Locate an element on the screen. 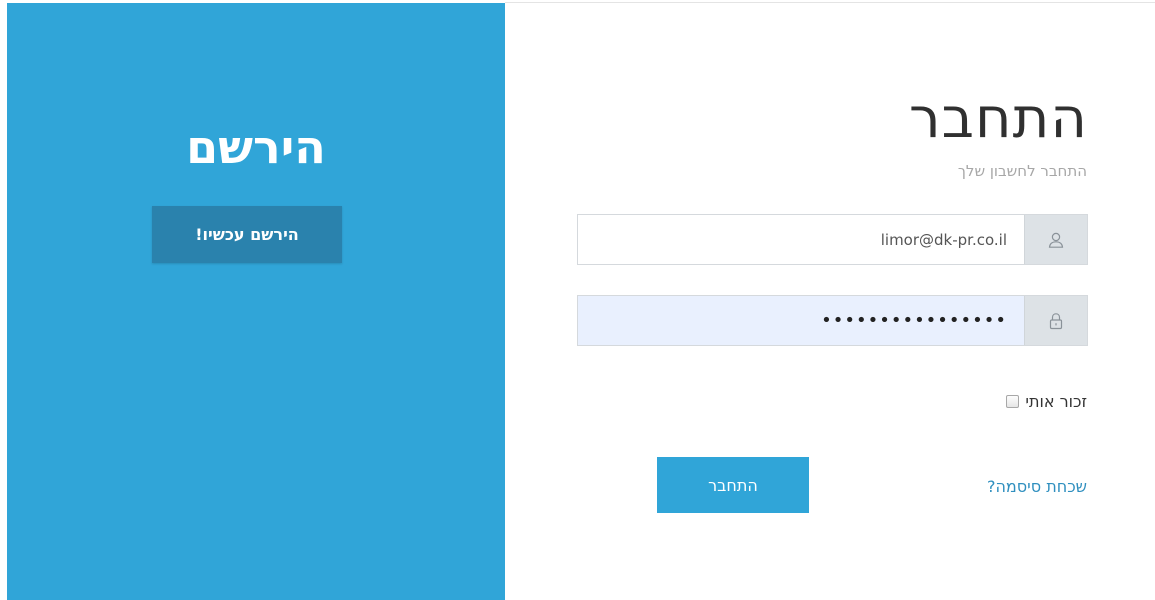 This screenshot has width=1155, height=600. password-input is located at coordinates (801, 320).